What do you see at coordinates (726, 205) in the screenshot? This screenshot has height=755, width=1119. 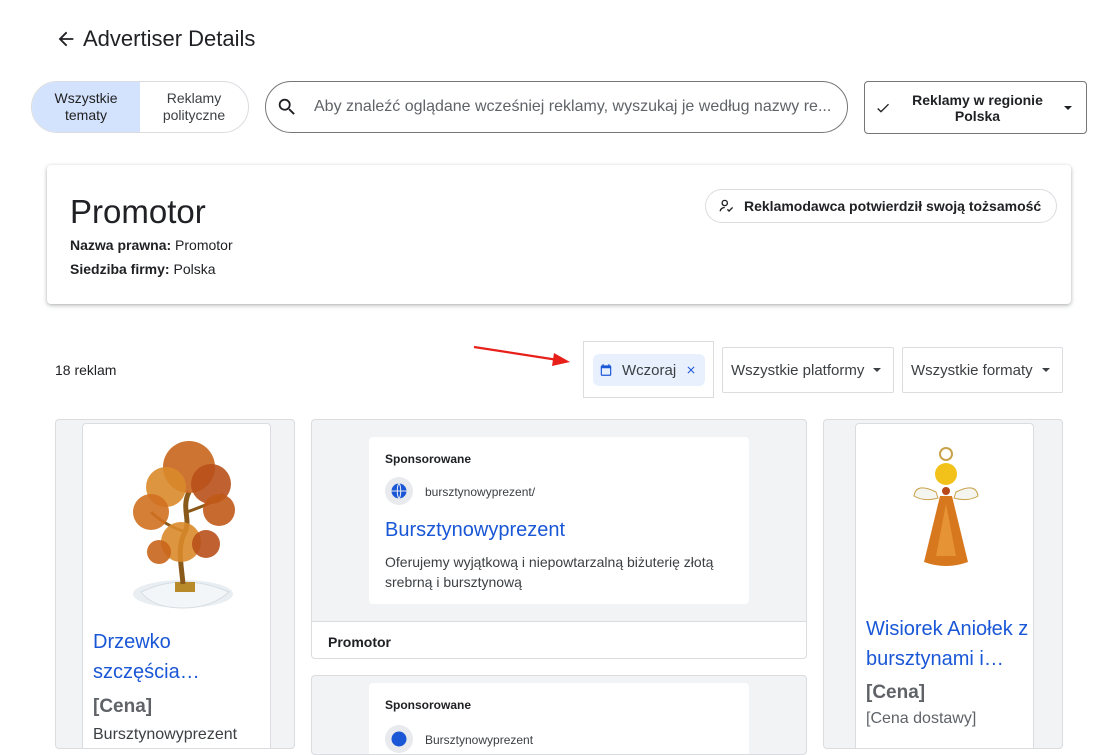 I see `verified-person-icon` at bounding box center [726, 205].